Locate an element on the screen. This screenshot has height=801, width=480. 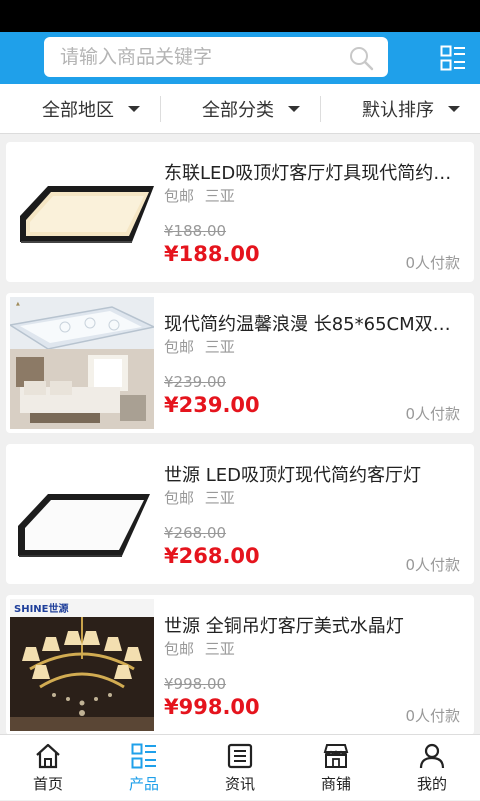
tab-label: 商铺 is located at coordinates (335, 784).